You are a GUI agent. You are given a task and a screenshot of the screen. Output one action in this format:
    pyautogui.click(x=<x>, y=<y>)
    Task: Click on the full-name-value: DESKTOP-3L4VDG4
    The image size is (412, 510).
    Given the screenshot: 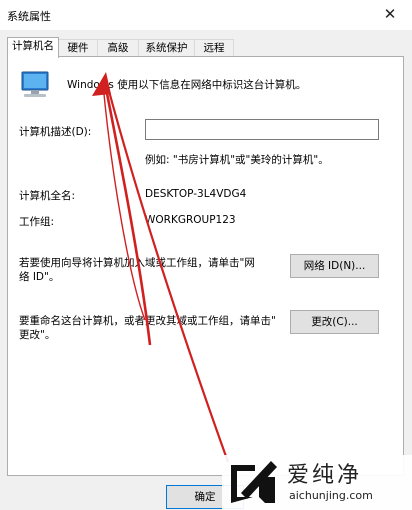 What is the action you would take?
    pyautogui.click(x=196, y=194)
    